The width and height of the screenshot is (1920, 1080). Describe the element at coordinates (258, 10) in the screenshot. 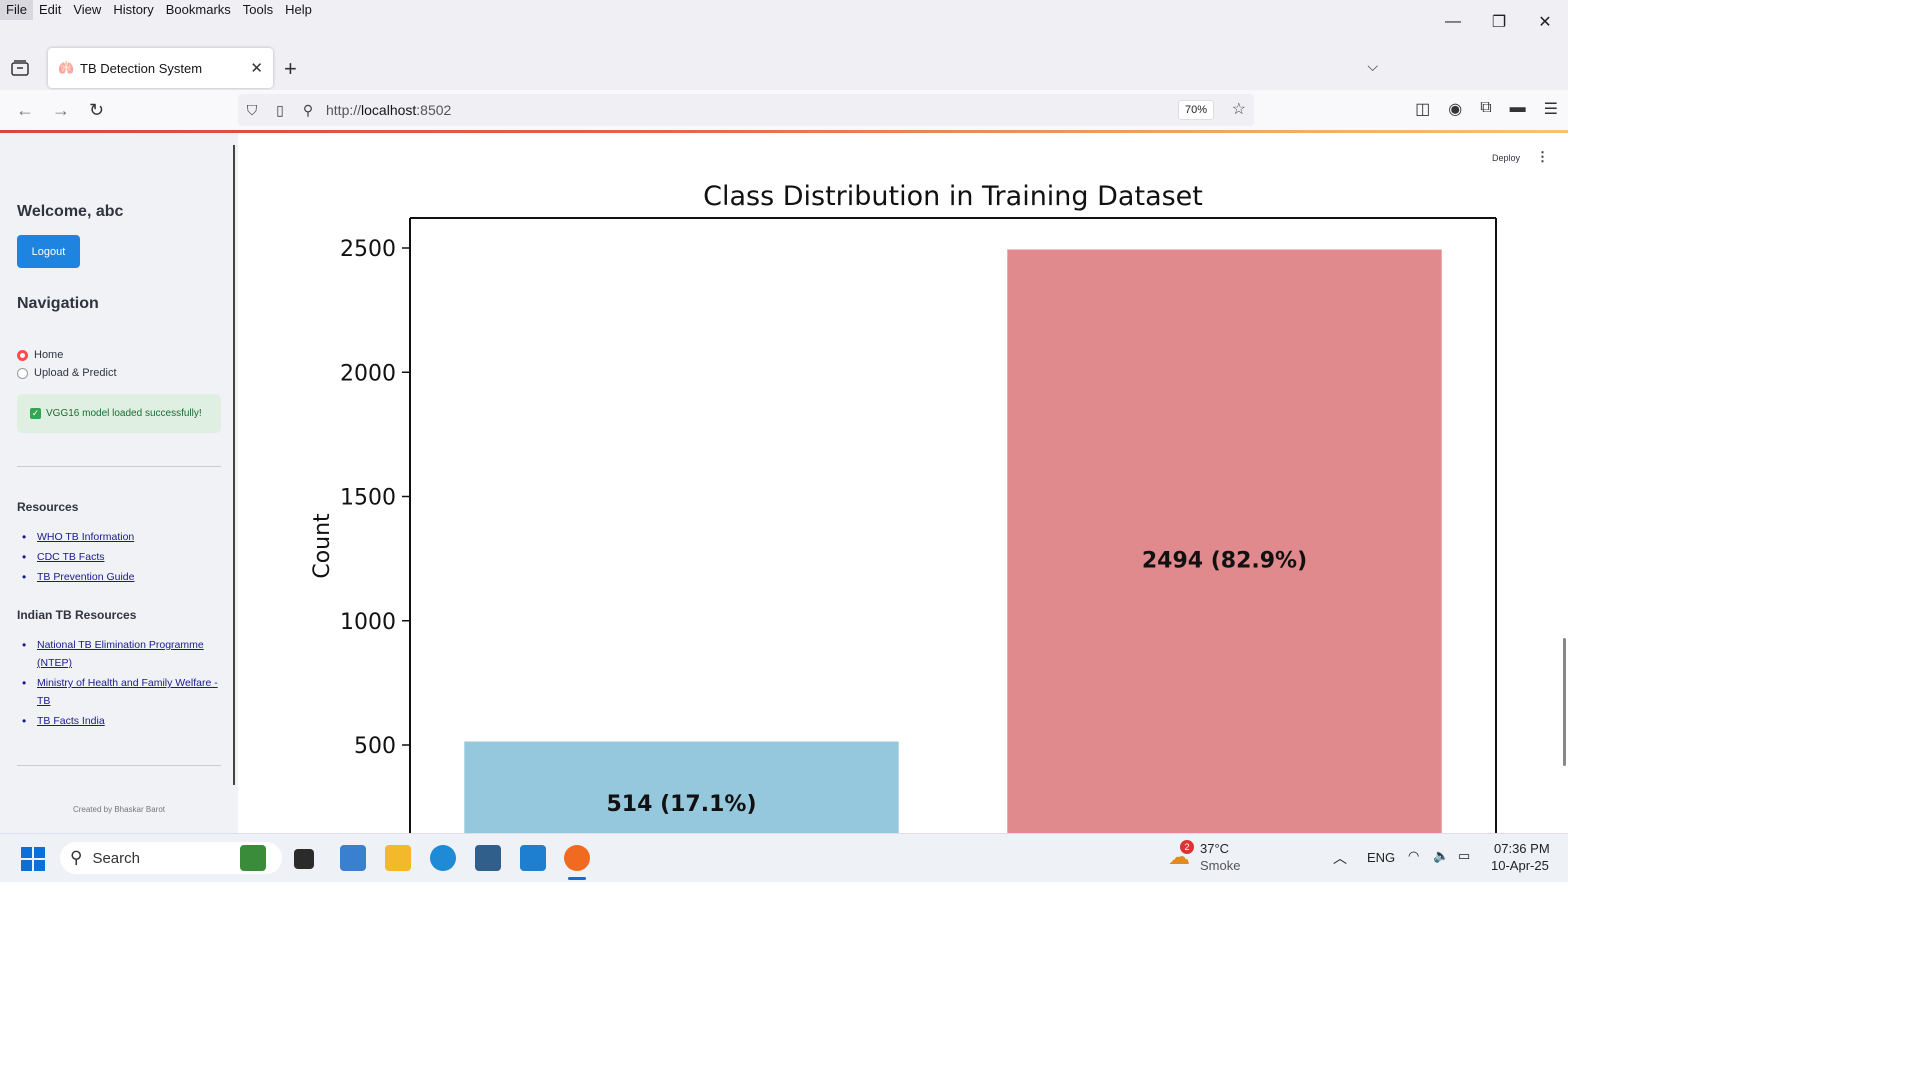

I see `menu-tools: Tools` at that location.